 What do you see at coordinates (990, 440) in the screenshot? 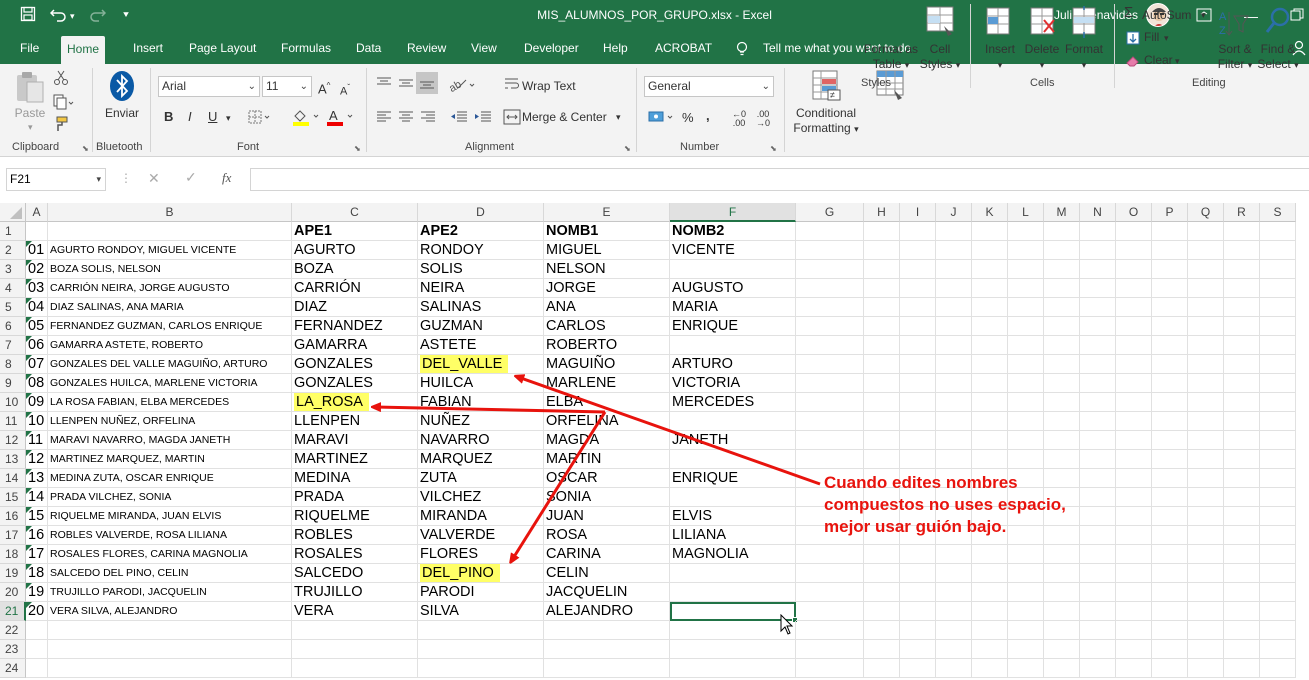
I see `cell-k12` at bounding box center [990, 440].